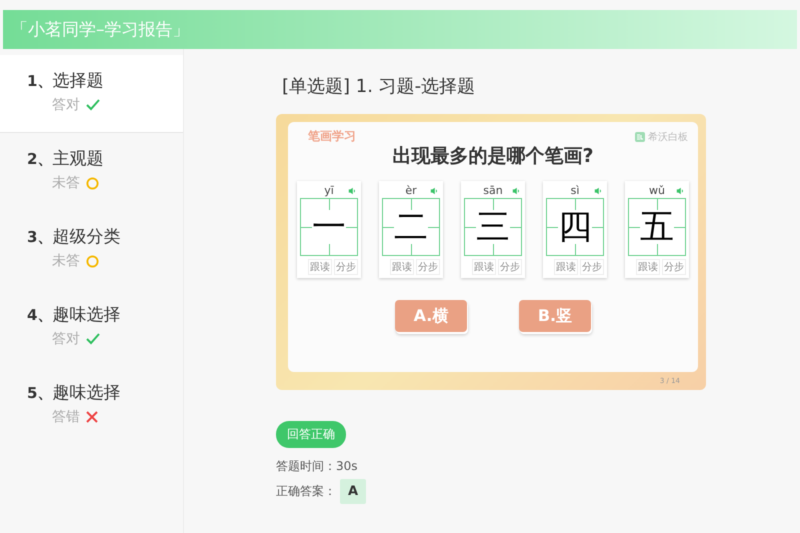 The height and width of the screenshot is (533, 800). Describe the element at coordinates (86, 237) in the screenshot. I see `item-title: 超级分类` at that location.